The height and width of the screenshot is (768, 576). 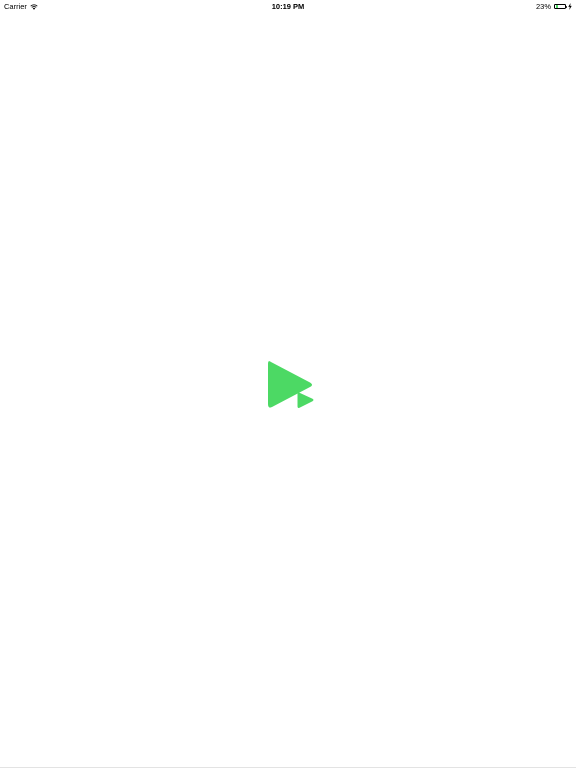 What do you see at coordinates (567, 7) in the screenshot?
I see `battery-nub` at bounding box center [567, 7].